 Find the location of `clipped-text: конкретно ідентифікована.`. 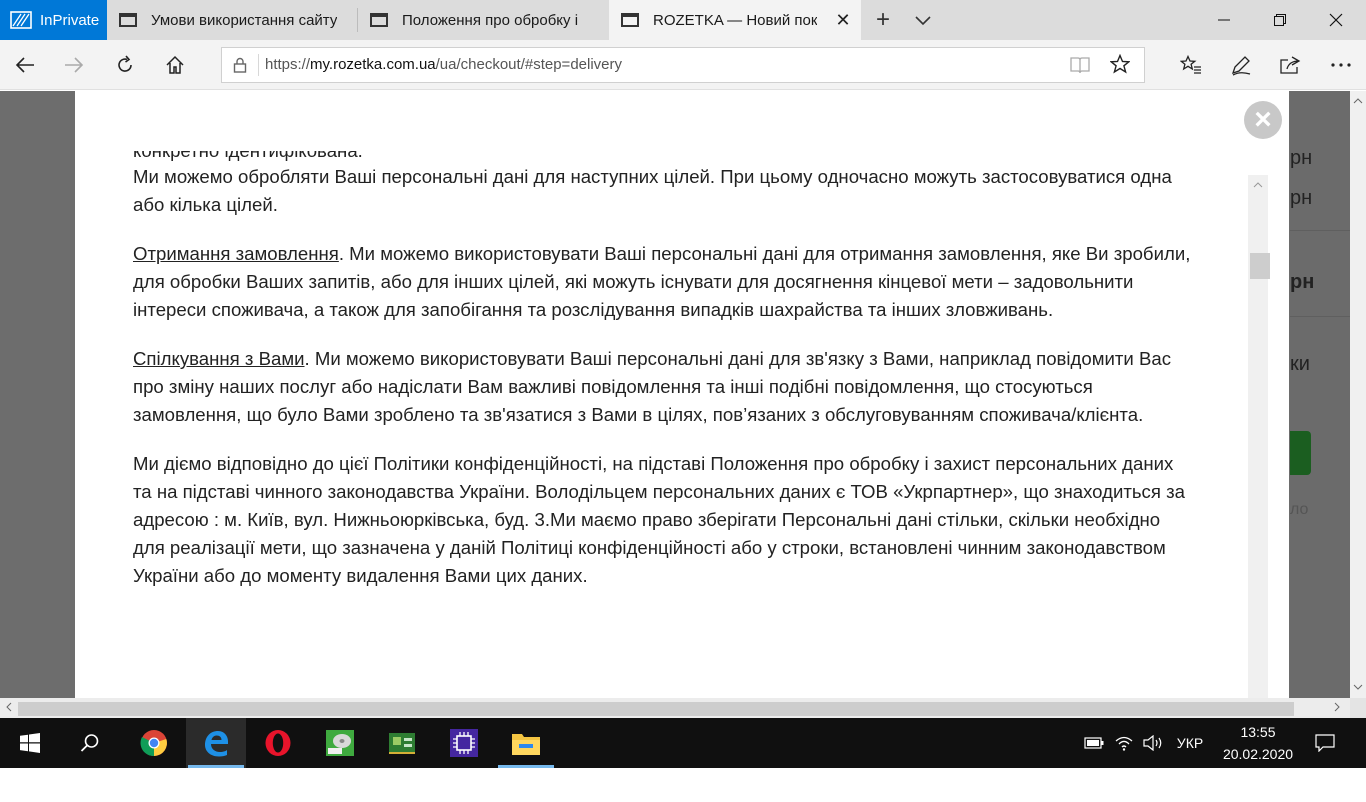

clipped-text: конкретно ідентифікована. is located at coordinates (248, 156).